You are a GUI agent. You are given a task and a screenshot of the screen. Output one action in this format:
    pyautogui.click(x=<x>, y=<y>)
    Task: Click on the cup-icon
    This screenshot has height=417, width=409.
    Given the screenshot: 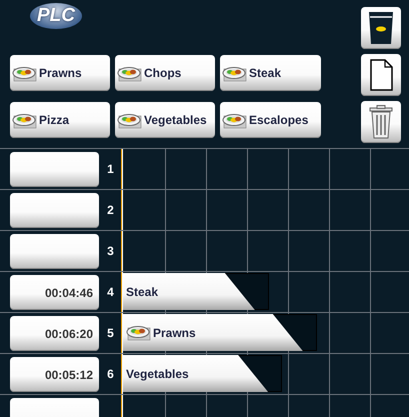 What is the action you would take?
    pyautogui.click(x=381, y=28)
    